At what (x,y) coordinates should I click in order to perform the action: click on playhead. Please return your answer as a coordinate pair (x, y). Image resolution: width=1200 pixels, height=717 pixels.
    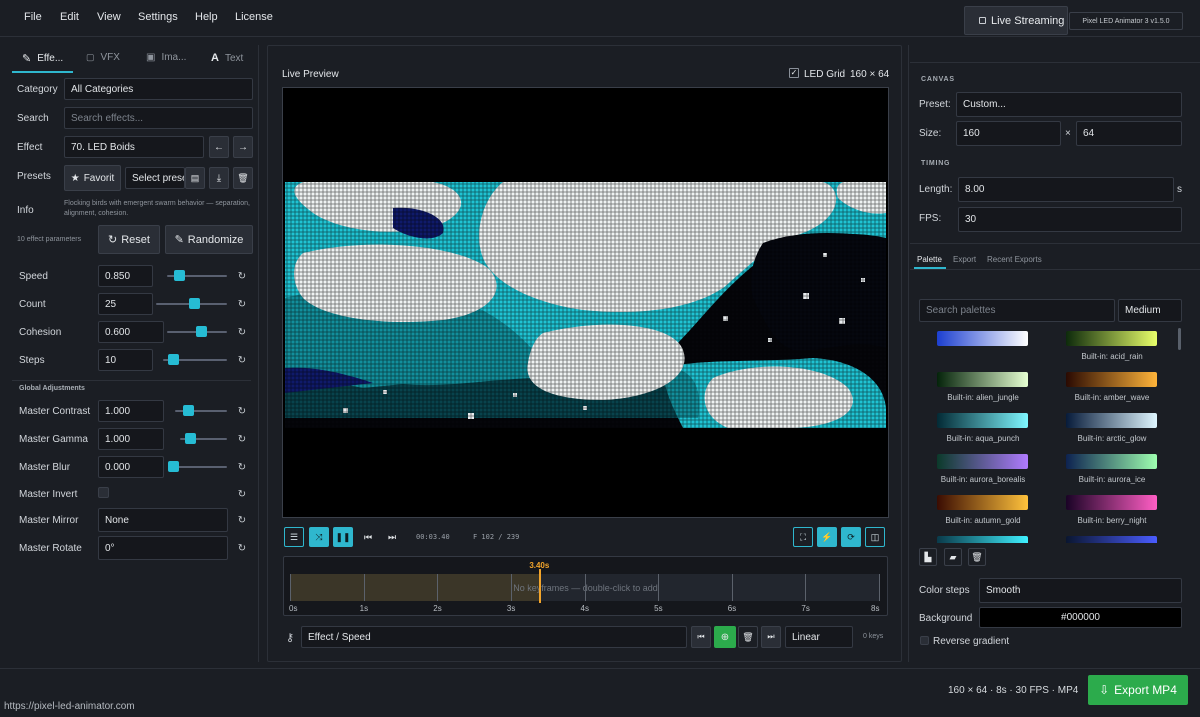
    Looking at the image, I should click on (540, 586).